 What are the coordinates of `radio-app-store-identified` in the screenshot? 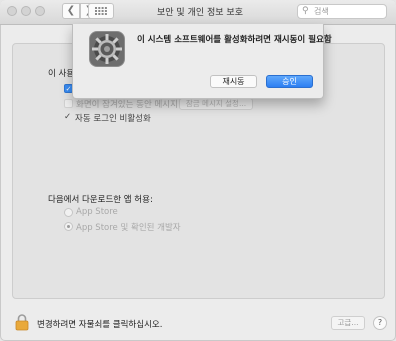 It's located at (68, 226).